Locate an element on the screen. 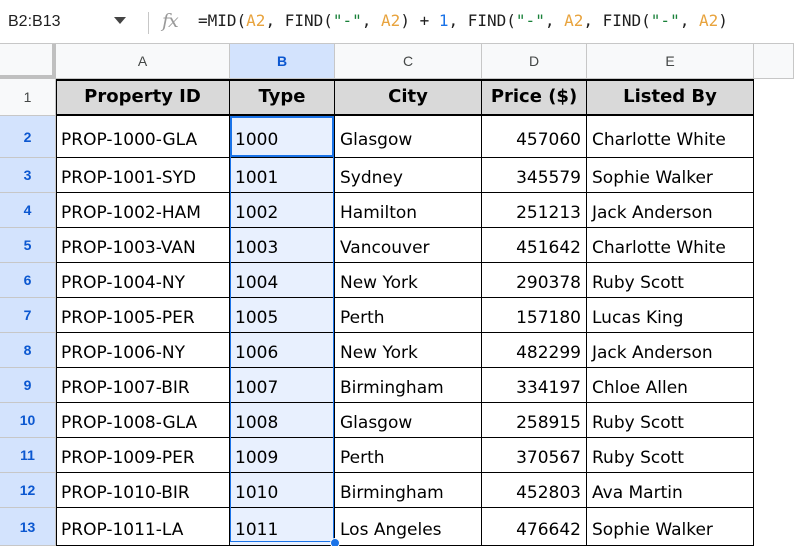 The width and height of the screenshot is (794, 546). header-cell-price: Price ($) is located at coordinates (534, 97).